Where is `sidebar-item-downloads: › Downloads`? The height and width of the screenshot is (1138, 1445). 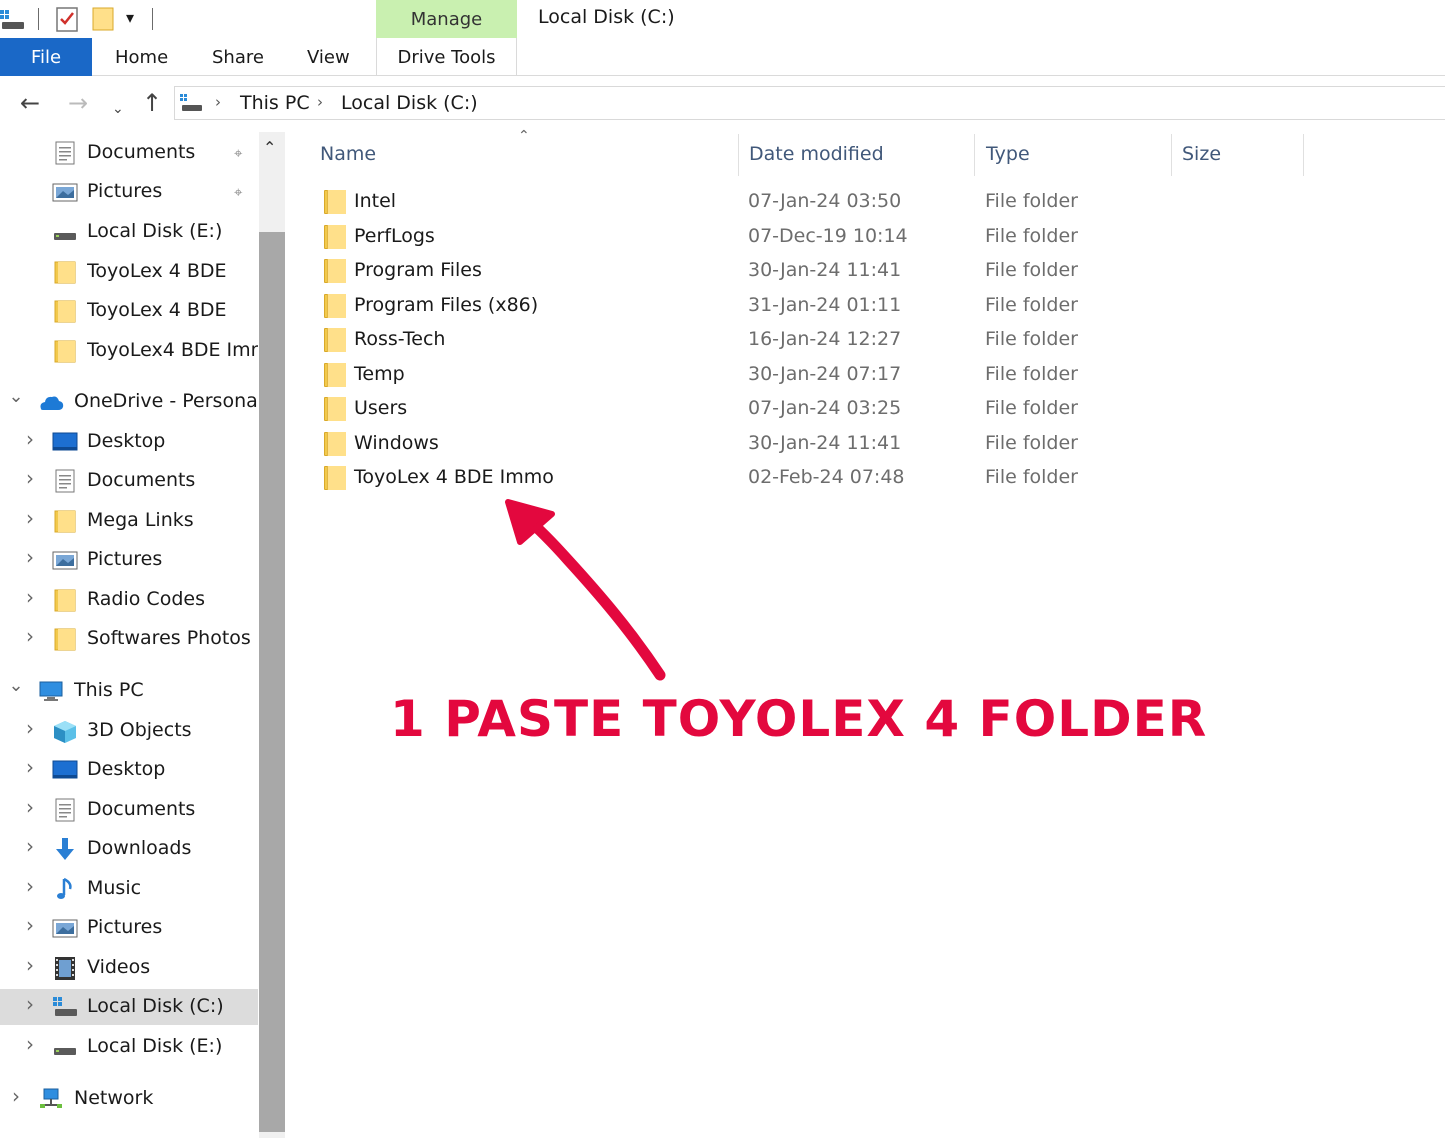 sidebar-item-downloads: › Downloads is located at coordinates (129, 849).